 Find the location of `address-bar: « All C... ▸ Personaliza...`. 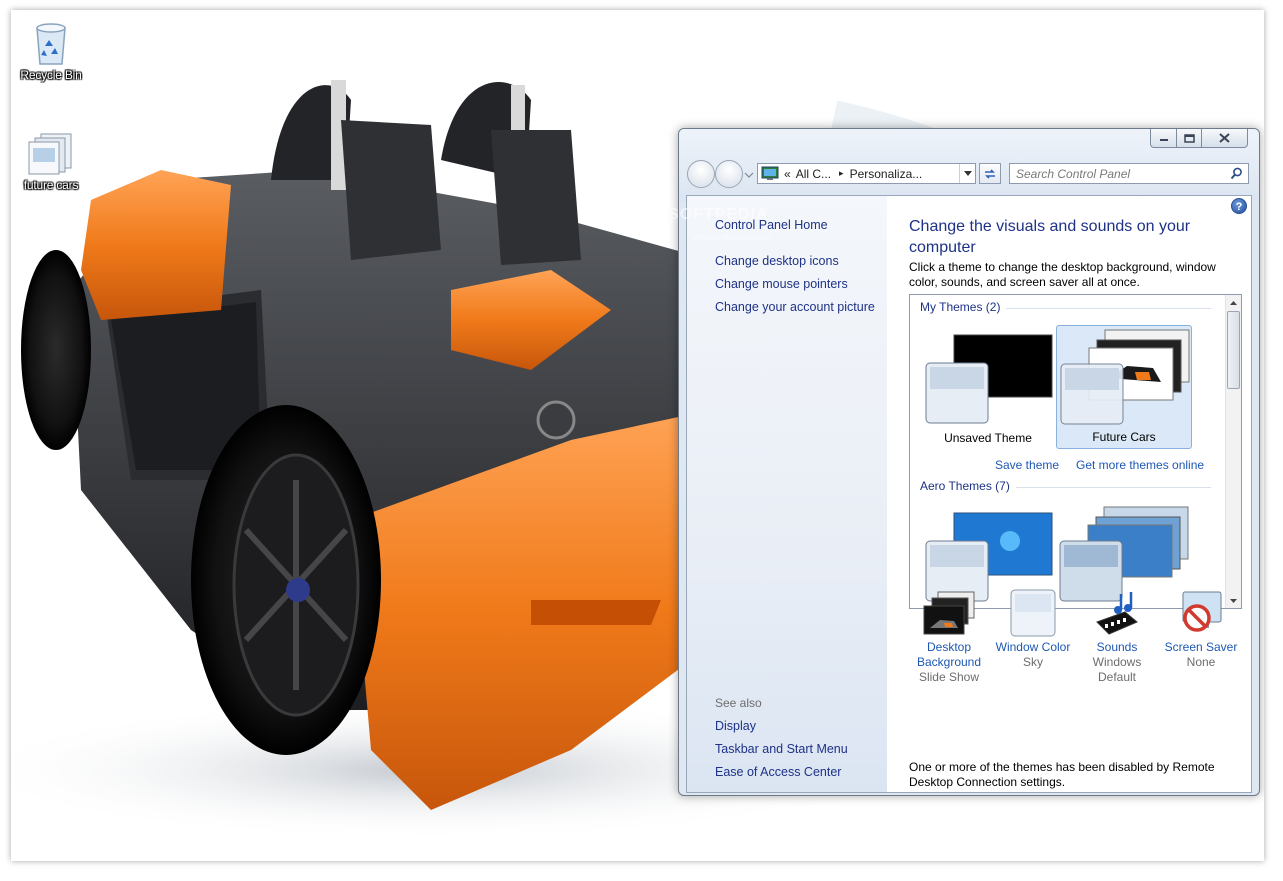

address-bar: « All C... ▸ Personaliza... is located at coordinates (866, 173).